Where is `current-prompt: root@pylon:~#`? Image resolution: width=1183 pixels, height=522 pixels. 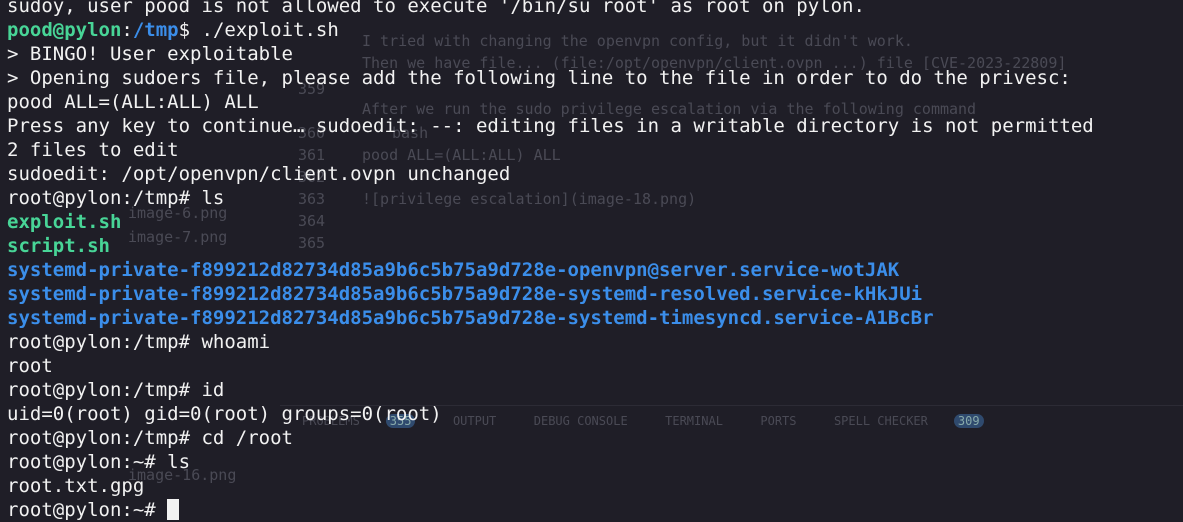
current-prompt: root@pylon:~# is located at coordinates (87, 510).